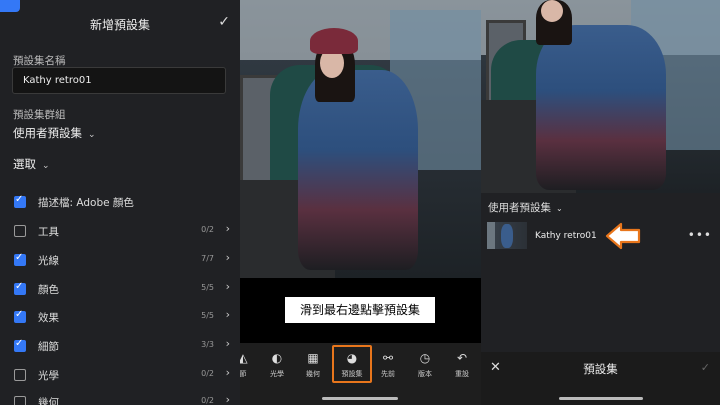 This screenshot has width=720, height=405. I want to click on checklist-count: 3/3, so click(207, 344).